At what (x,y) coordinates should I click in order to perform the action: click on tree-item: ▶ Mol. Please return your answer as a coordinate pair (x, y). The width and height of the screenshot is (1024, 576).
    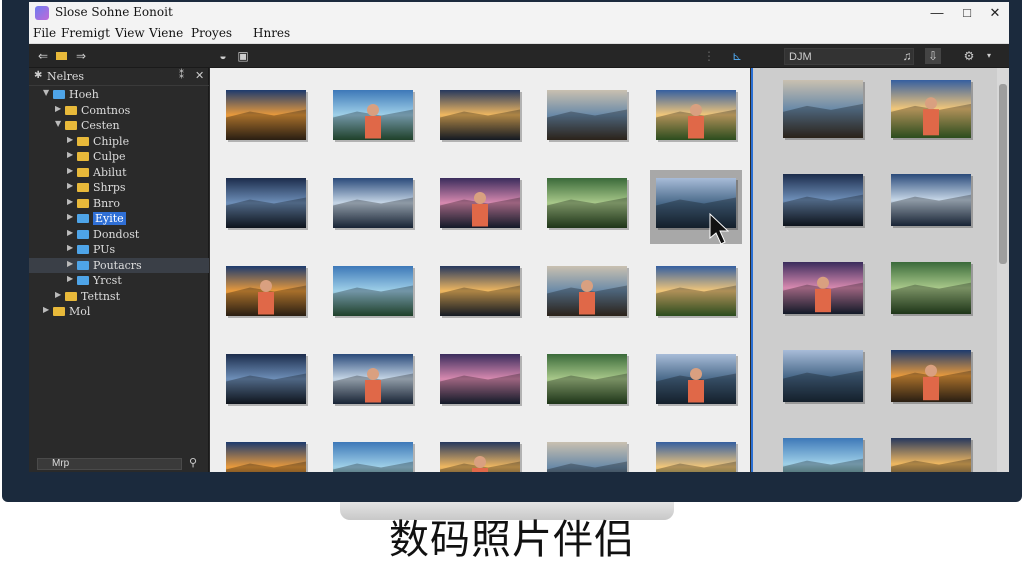
    Looking at the image, I should click on (119, 311).